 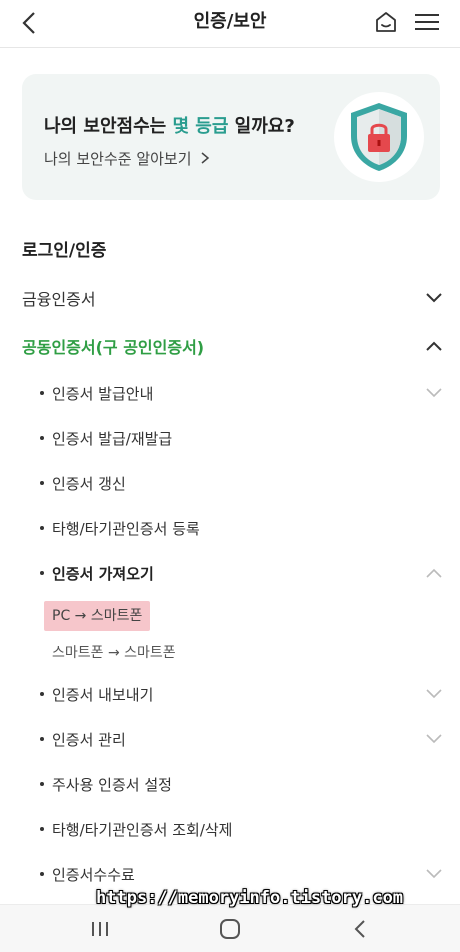 I want to click on submenu-label: 타행/타기관인증서 등록, so click(x=126, y=529).